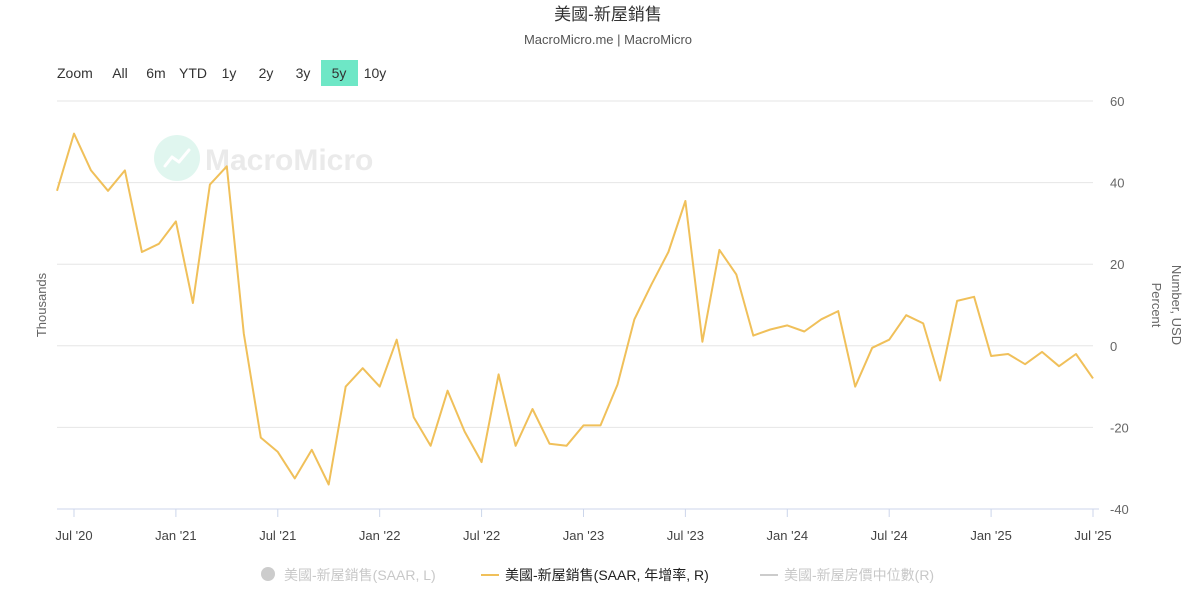 The width and height of the screenshot is (1200, 600). What do you see at coordinates (889, 535) in the screenshot?
I see `x-tick-label: Jul '24` at bounding box center [889, 535].